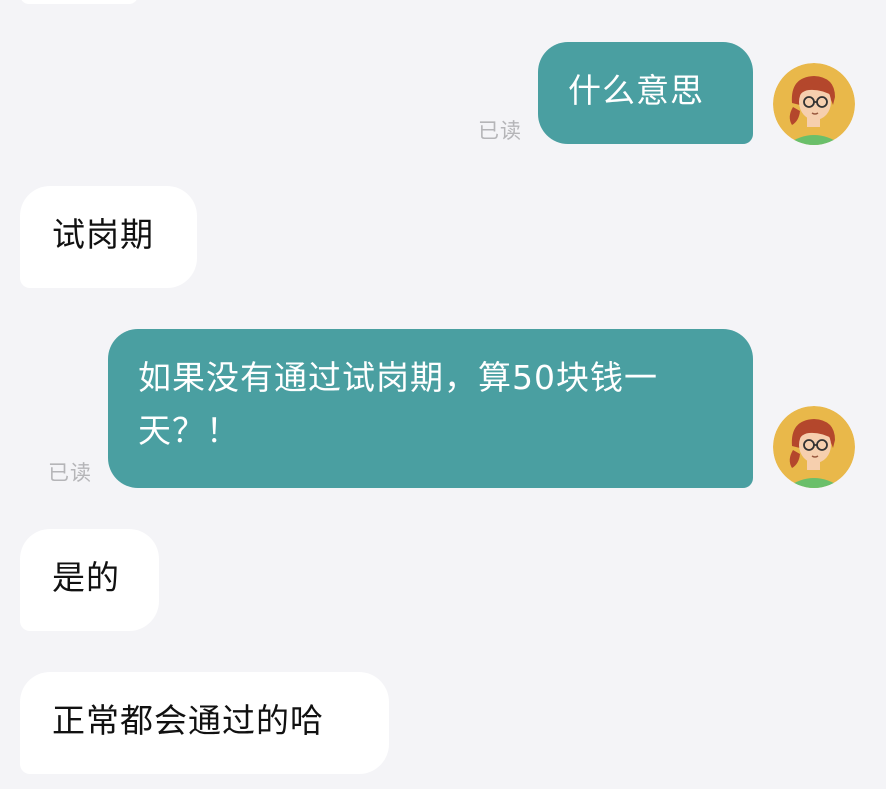 The width and height of the screenshot is (886, 789). Describe the element at coordinates (108, 237) in the screenshot. I see `incoming-message-bubble: 试岗期` at that location.